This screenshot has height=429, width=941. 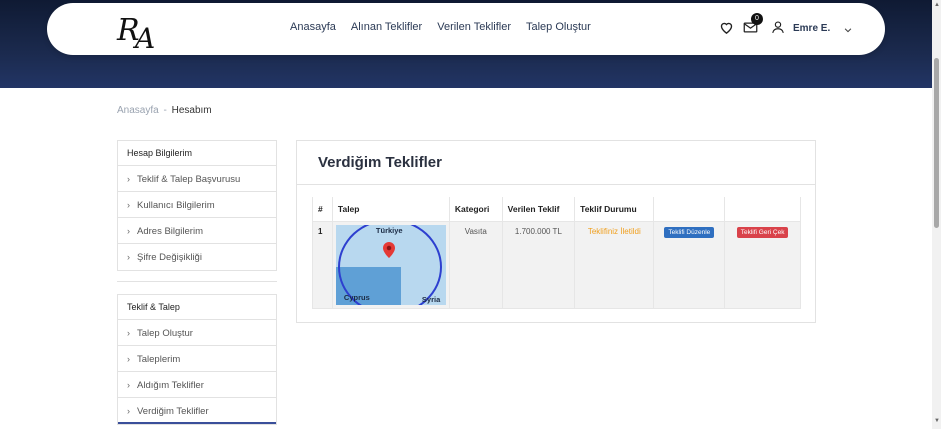 What do you see at coordinates (727, 28) in the screenshot?
I see `heart-icon` at bounding box center [727, 28].